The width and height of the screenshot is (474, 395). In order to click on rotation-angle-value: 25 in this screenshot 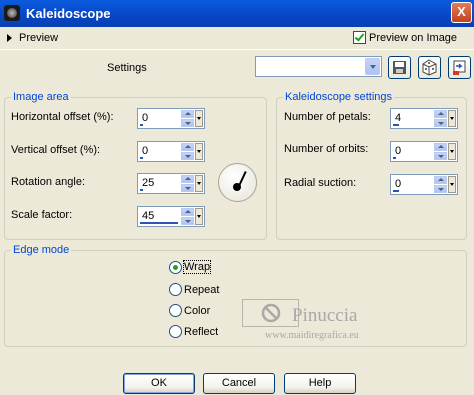, I will do `click(148, 183)`.